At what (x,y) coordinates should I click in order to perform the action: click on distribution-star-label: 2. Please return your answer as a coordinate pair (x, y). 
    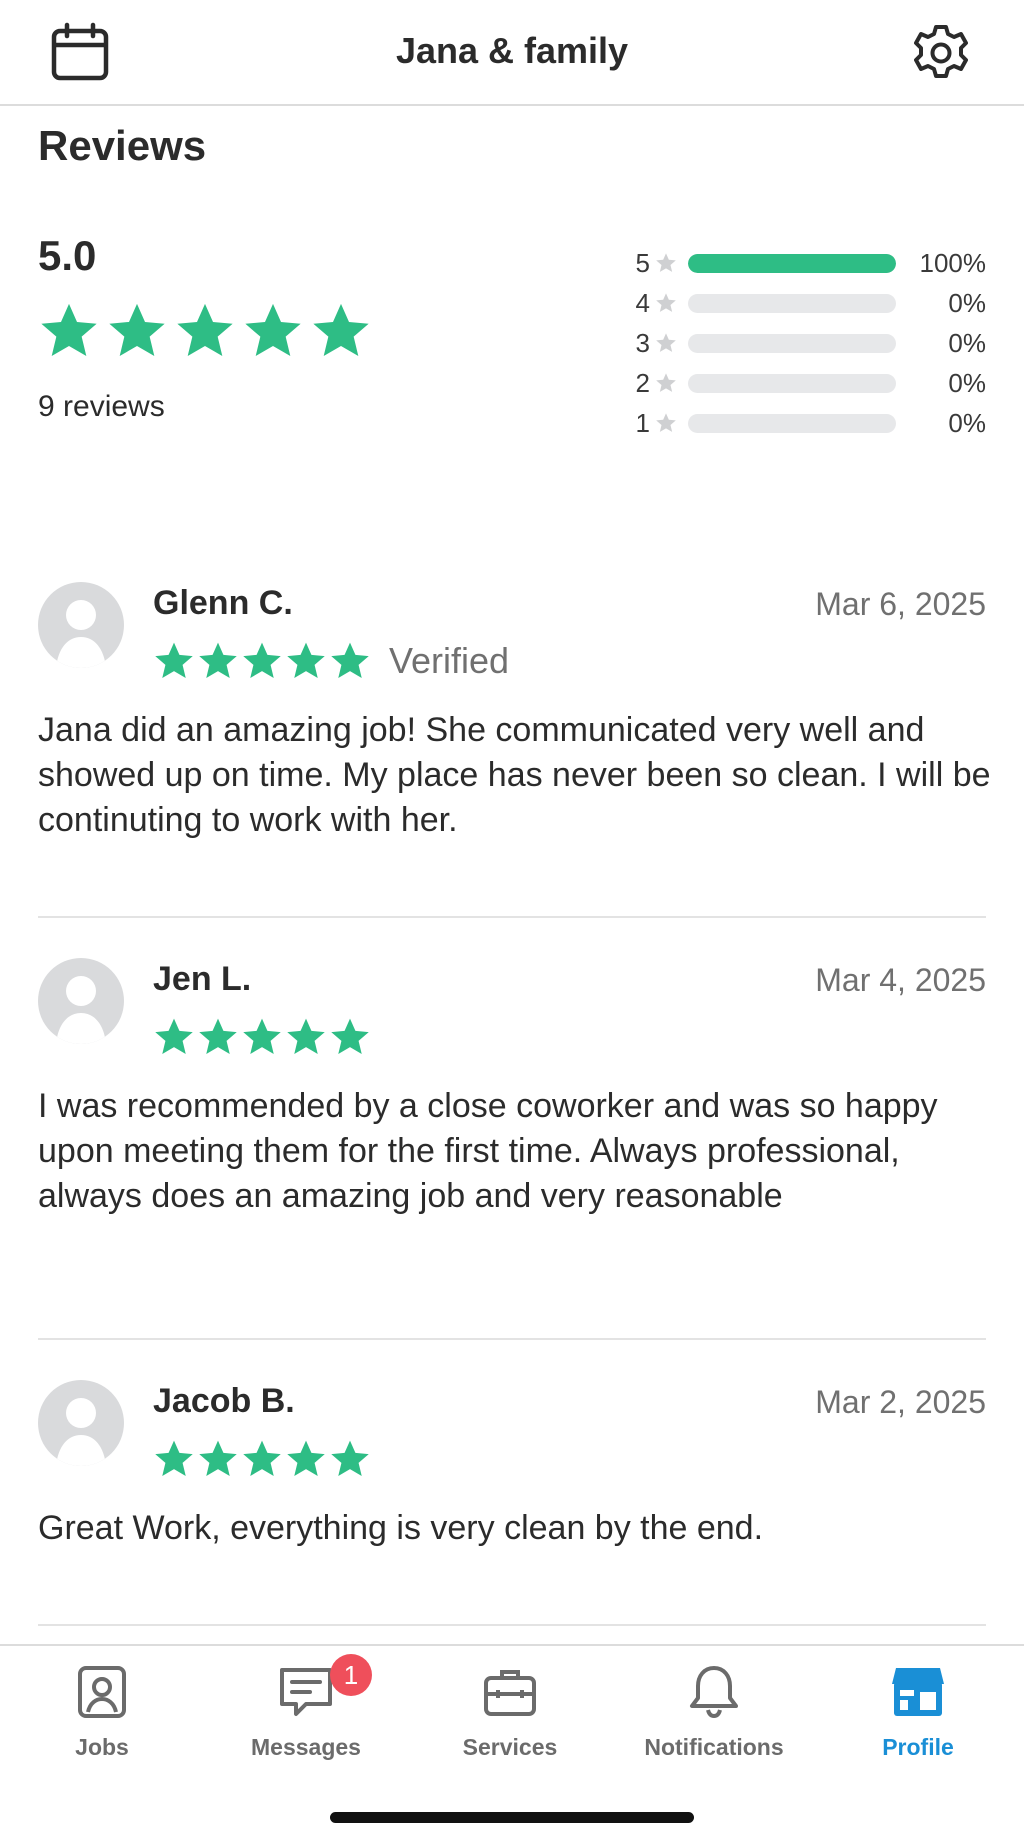
    Looking at the image, I should click on (642, 383).